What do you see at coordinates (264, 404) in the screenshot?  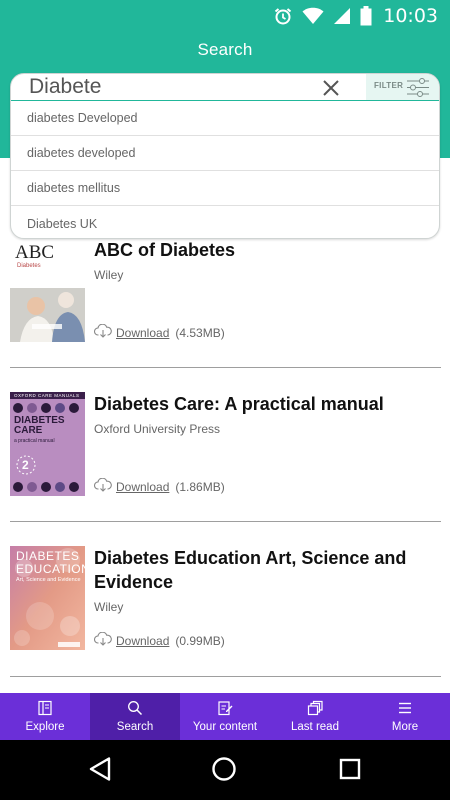 I see `book-title: Diabetes Care: A practical manual` at bounding box center [264, 404].